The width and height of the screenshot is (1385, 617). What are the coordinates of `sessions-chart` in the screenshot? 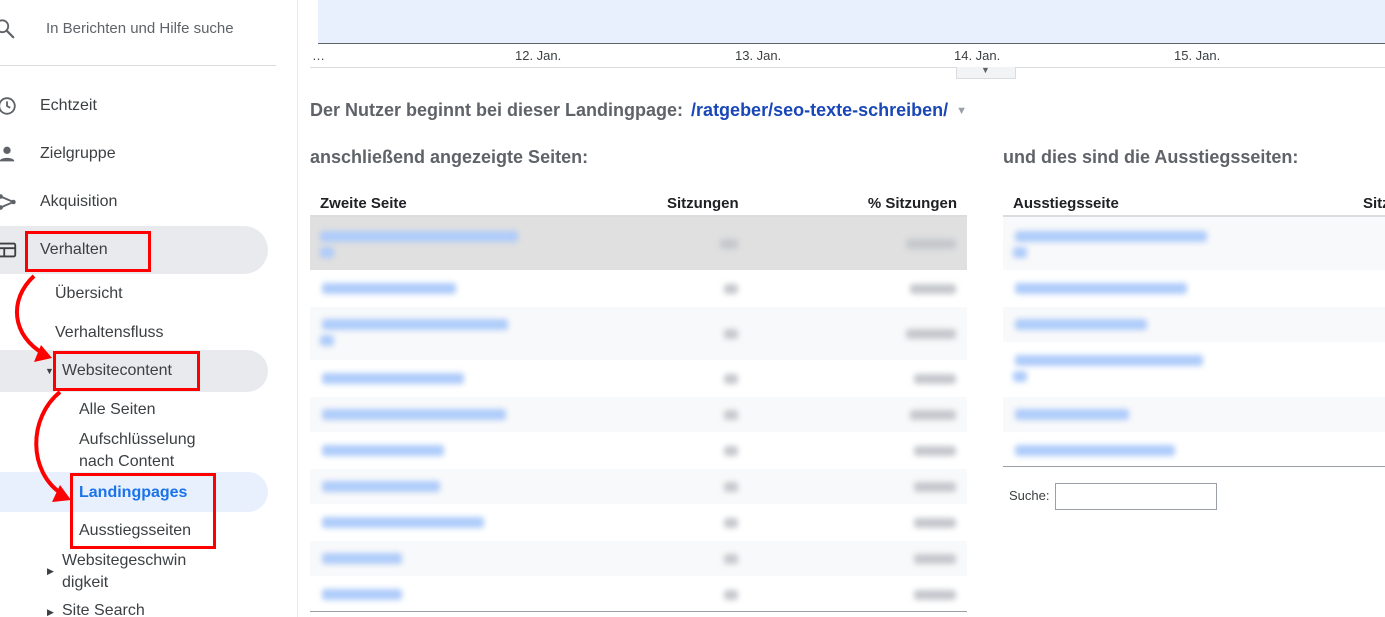 It's located at (851, 22).